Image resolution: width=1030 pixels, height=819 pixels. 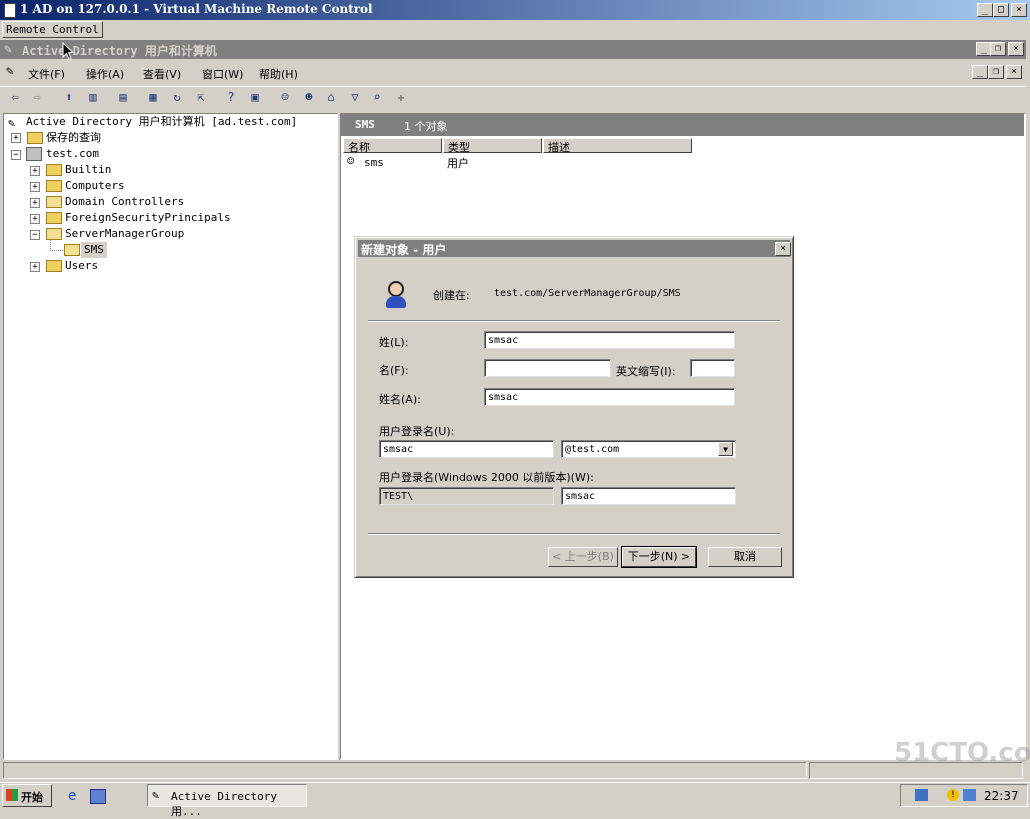 I want to click on domain-icon, so click(x=34, y=154).